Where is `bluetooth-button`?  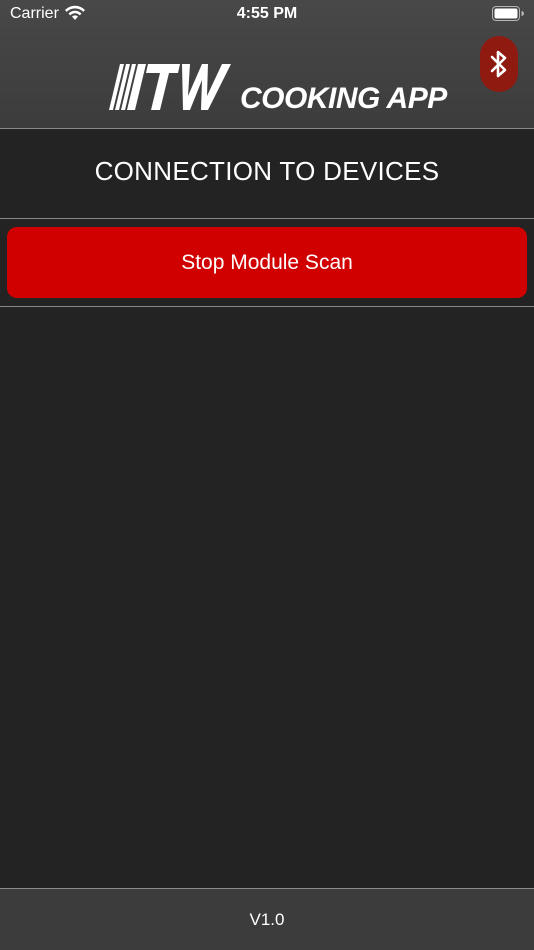
bluetooth-button is located at coordinates (499, 64).